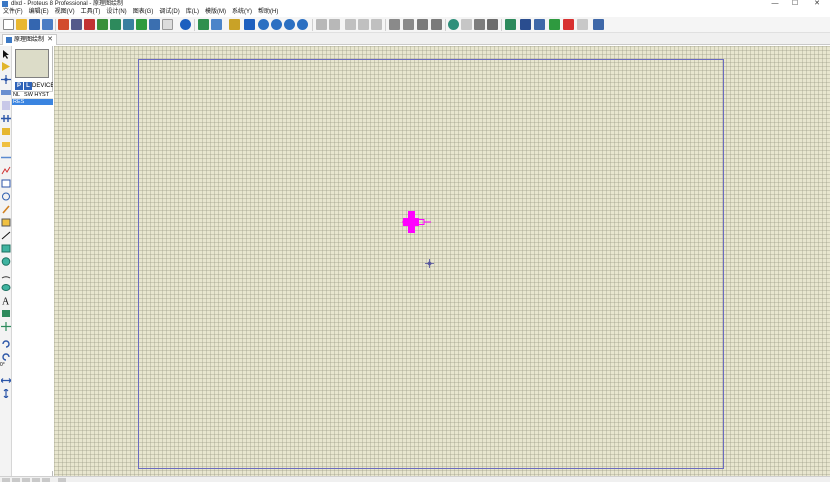 This screenshot has height=482, width=830. What do you see at coordinates (154, 24) in the screenshot?
I see `source-icon` at bounding box center [154, 24].